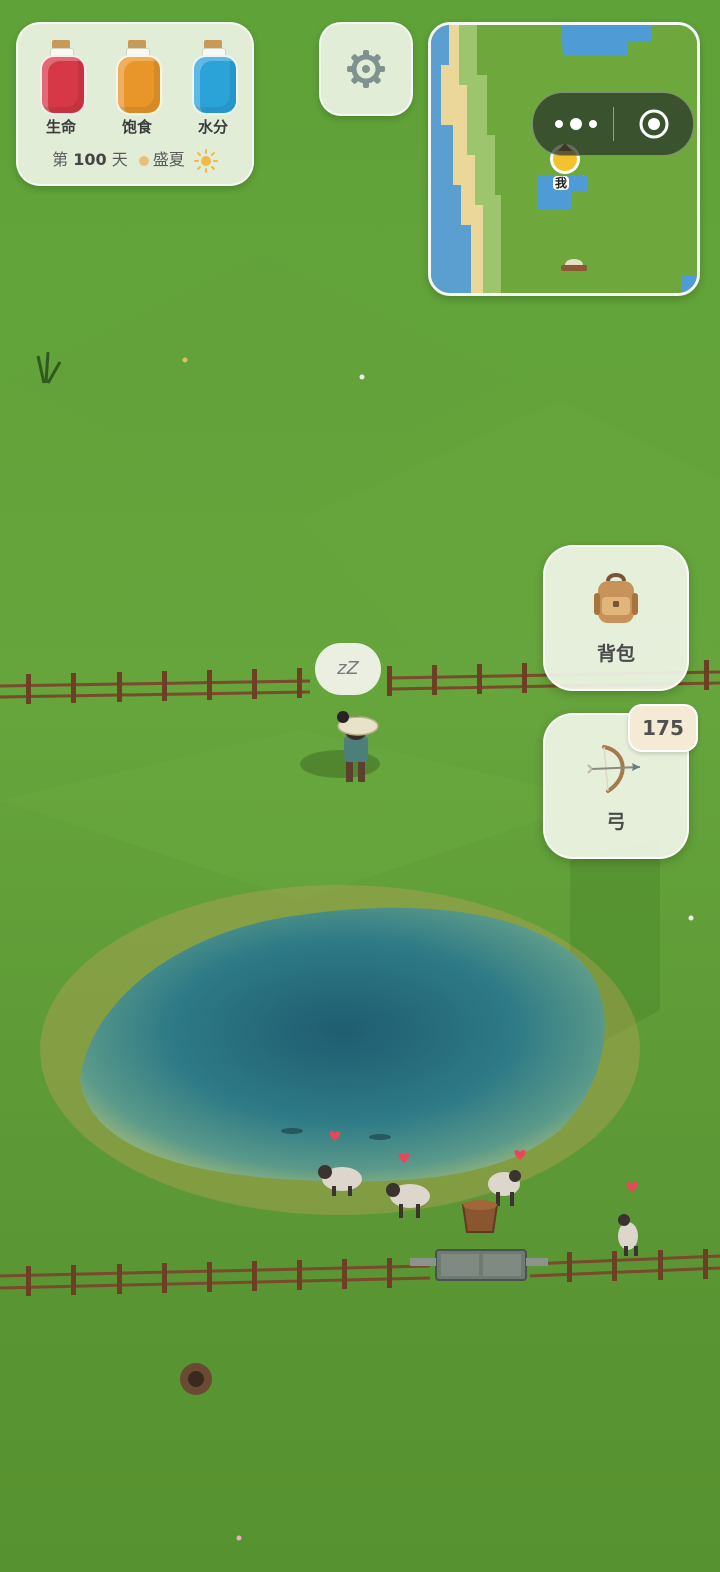 The image size is (720, 1572). I want to click on minimap, so click(564, 159).